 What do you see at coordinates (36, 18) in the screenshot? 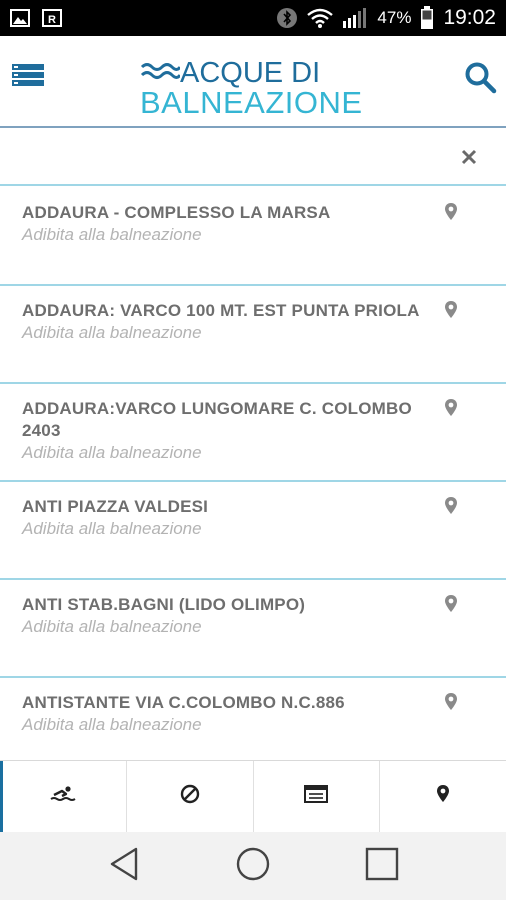
I see `status-left: R` at bounding box center [36, 18].